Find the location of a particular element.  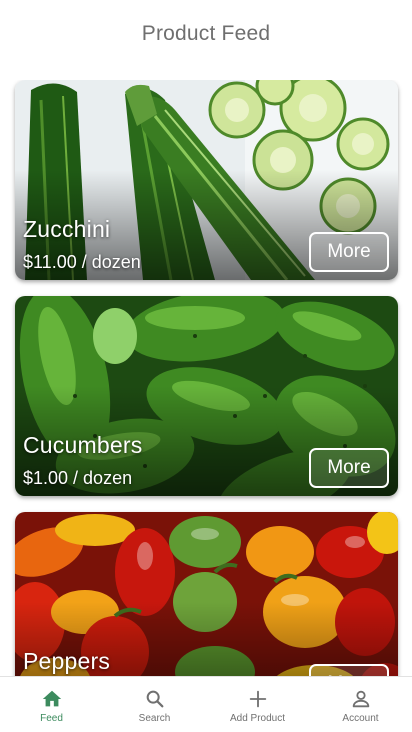

page-title: Product Feed is located at coordinates (206, 33).